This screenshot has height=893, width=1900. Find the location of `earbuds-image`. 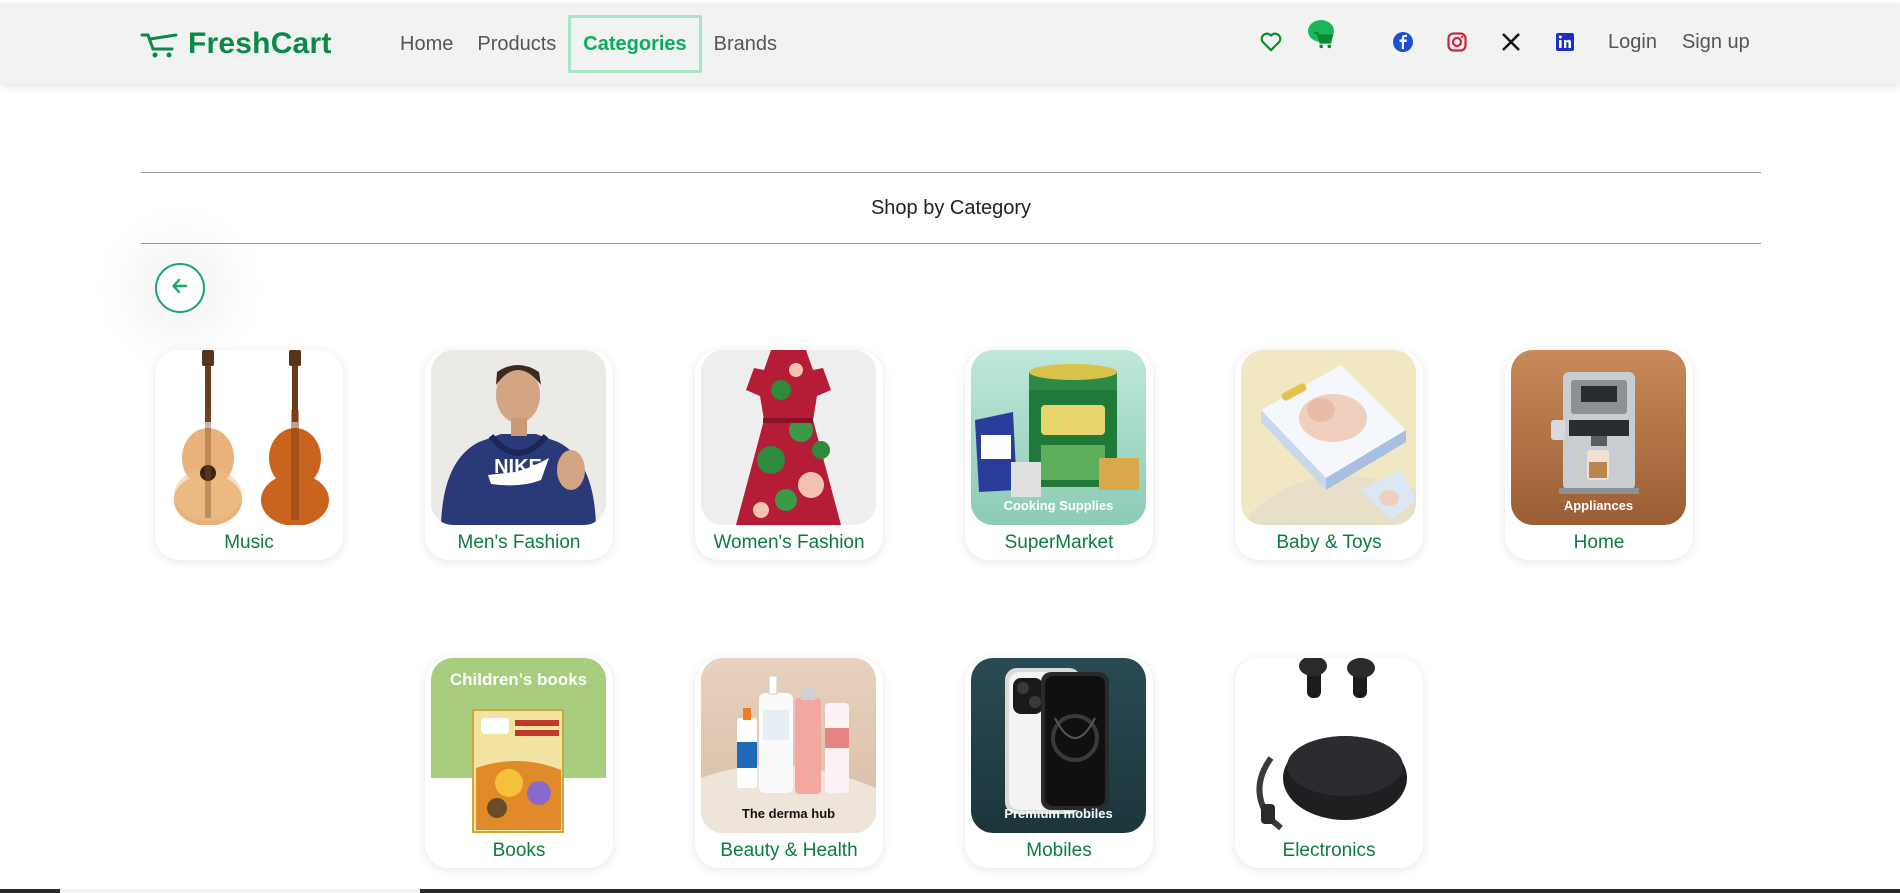

earbuds-image is located at coordinates (1328, 745).